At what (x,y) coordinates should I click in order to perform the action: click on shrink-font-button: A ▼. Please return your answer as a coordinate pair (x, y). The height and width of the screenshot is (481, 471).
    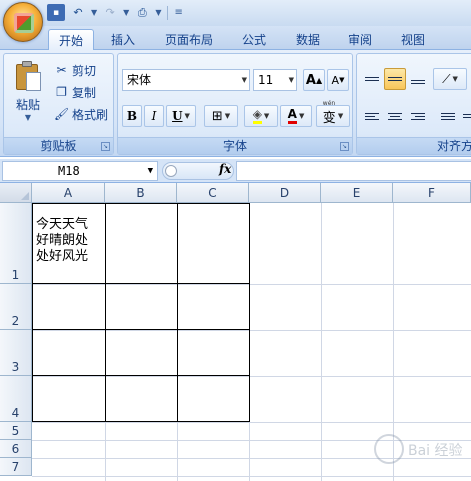
    Looking at the image, I should click on (338, 80).